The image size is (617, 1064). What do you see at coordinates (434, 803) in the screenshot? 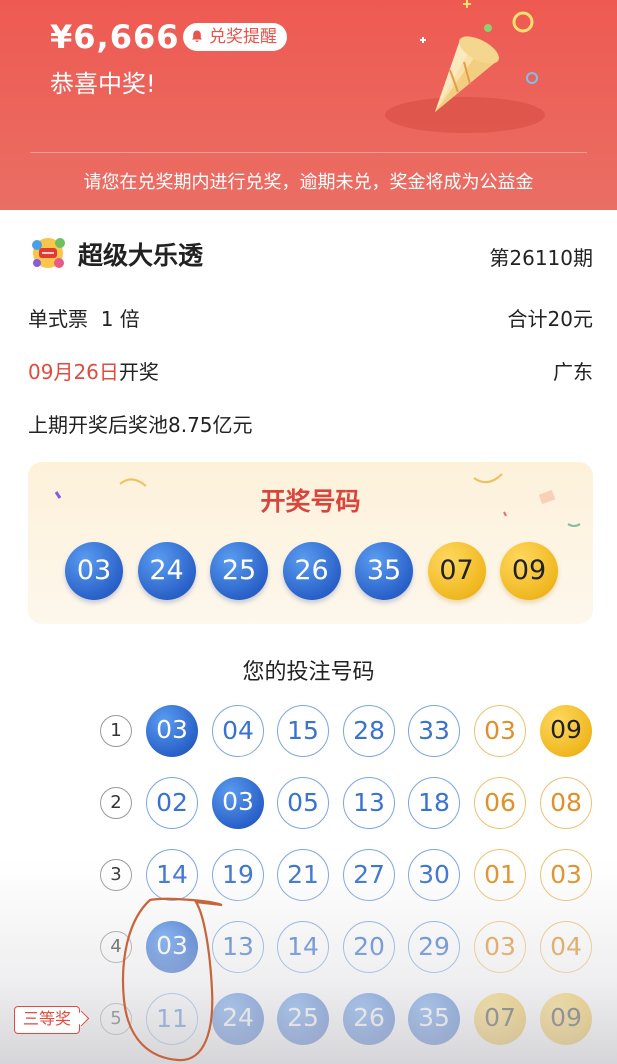
I see `pick-front-ball: 18` at bounding box center [434, 803].